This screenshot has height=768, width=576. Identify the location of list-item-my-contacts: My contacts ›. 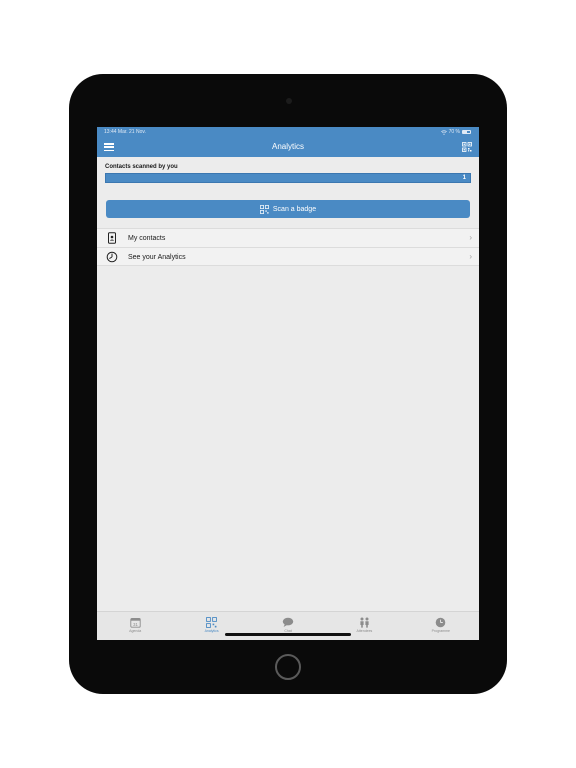
(288, 237).